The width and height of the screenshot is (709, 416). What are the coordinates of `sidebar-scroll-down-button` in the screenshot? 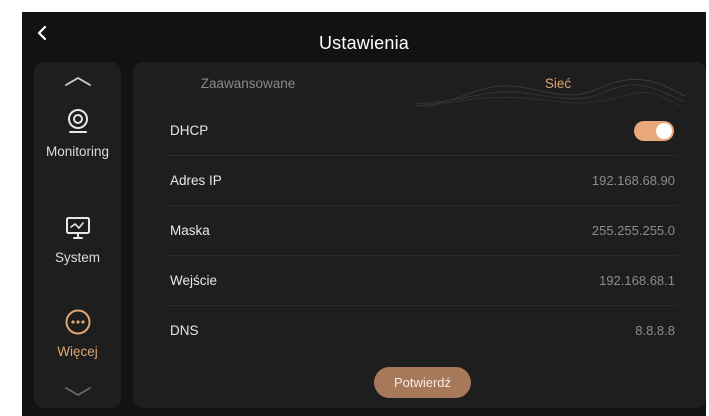 It's located at (77, 391).